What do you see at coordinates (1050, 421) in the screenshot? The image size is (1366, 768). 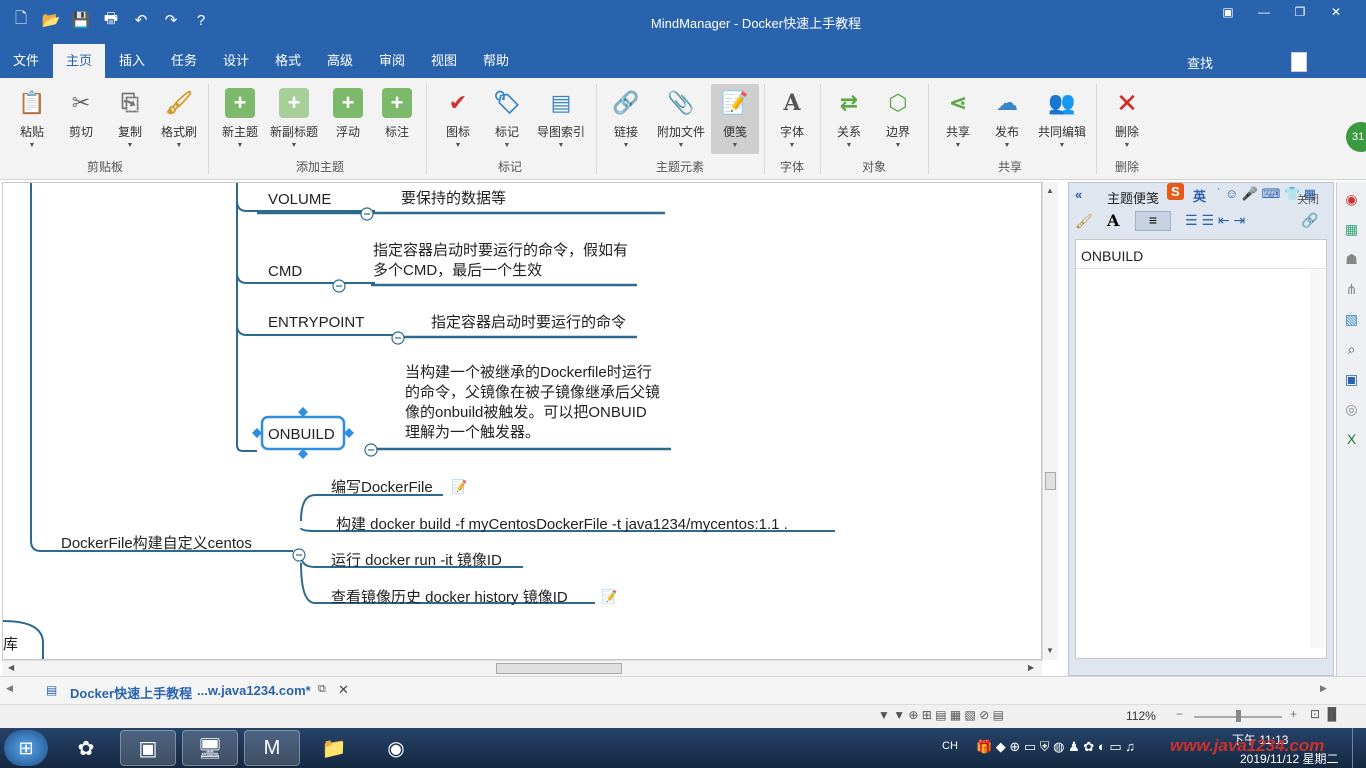 I see `vertical-scrollbar: ▲ ▼` at bounding box center [1050, 421].